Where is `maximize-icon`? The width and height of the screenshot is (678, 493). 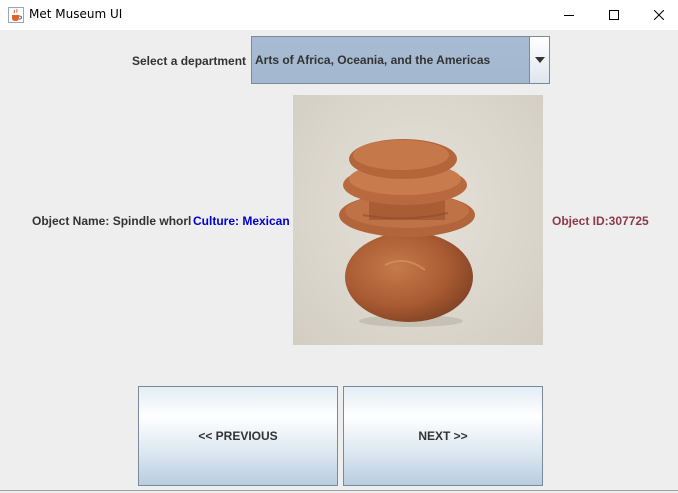 maximize-icon is located at coordinates (613, 15).